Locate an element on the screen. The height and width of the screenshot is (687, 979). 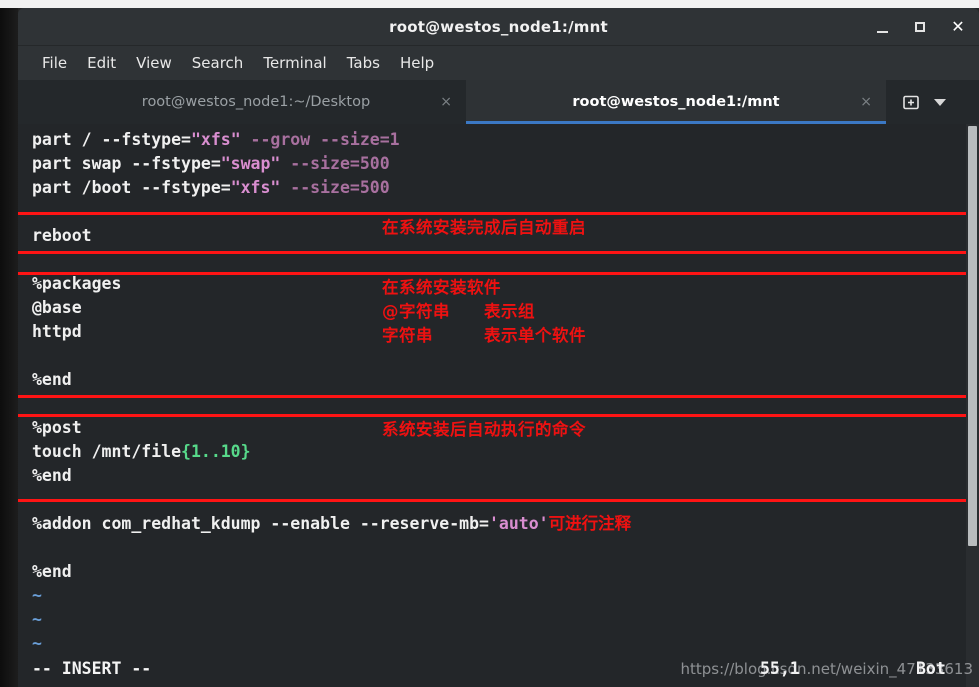
tab-mnt-label: root@westos_node1:/mnt is located at coordinates (676, 102).